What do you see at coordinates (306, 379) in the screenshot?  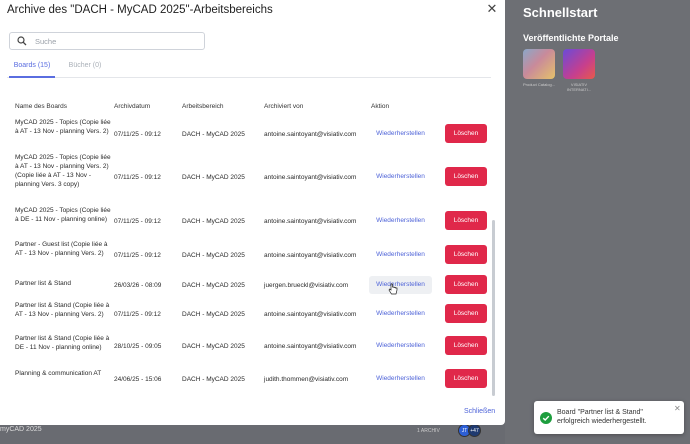 I see `archived-by: judith.thommen@visiativ.com` at bounding box center [306, 379].